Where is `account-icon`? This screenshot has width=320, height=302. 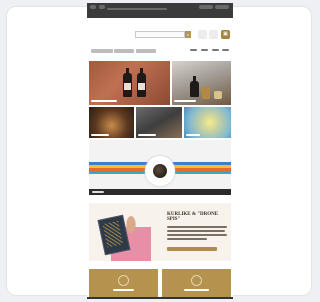
account-icon is located at coordinates (202, 34).